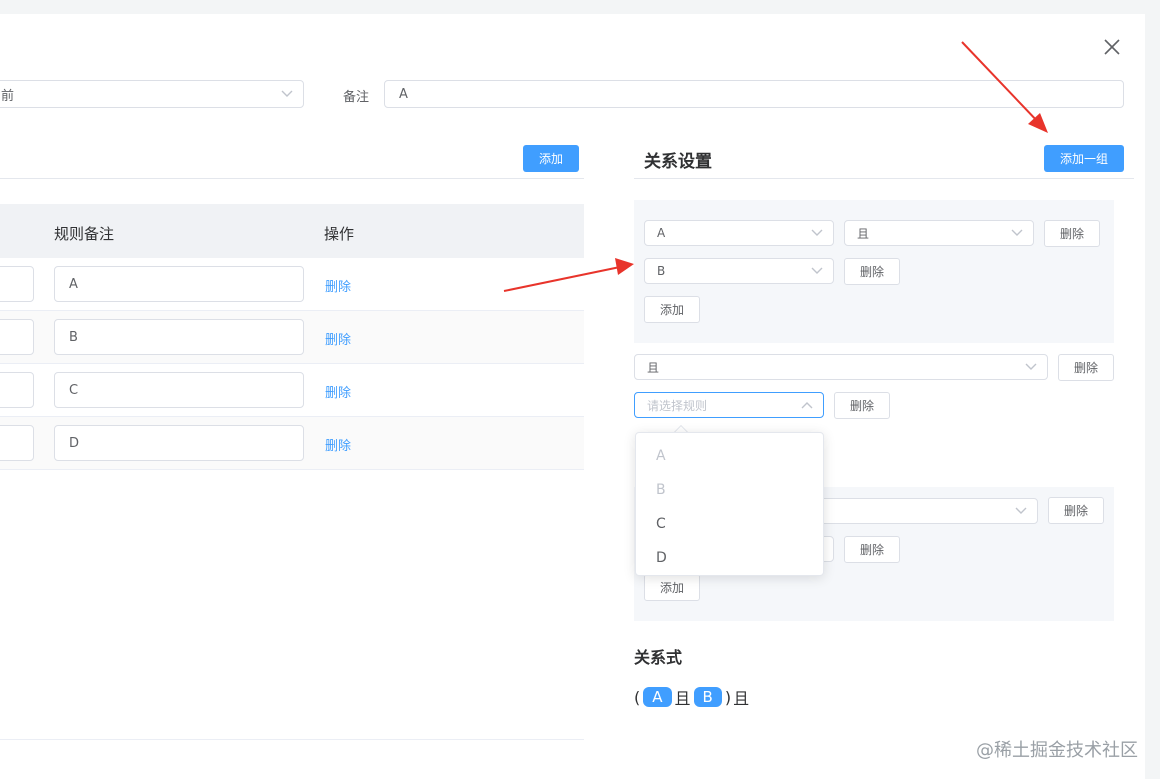  What do you see at coordinates (863, 233) in the screenshot?
I see `group1-operator-value: 且` at bounding box center [863, 233].